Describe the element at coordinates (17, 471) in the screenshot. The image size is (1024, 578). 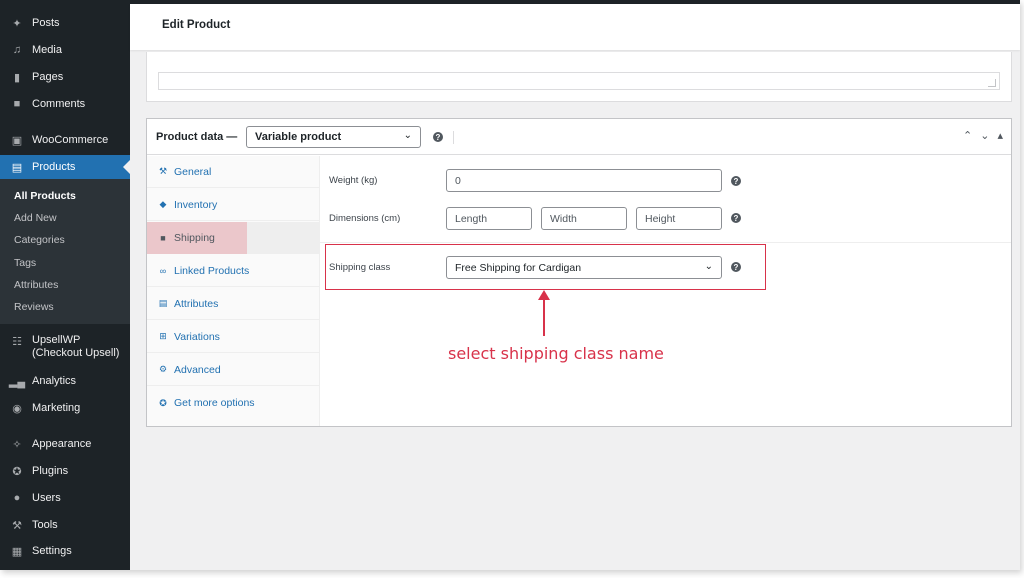
I see `plugins-icon: ✪` at that location.